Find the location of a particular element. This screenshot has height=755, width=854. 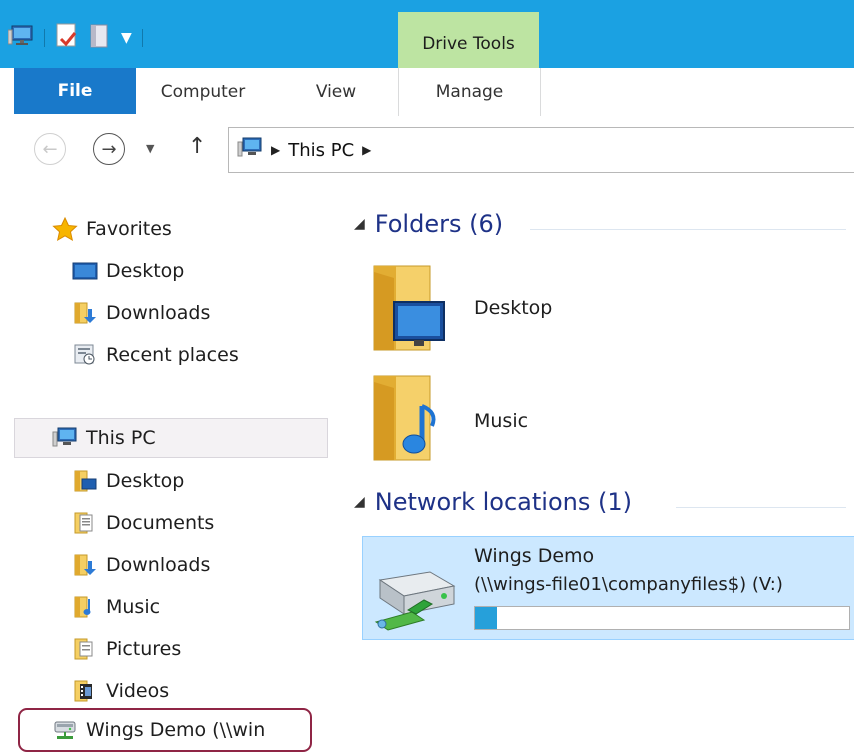

nav-network-drive-wings-demo: Wings Demo (\\win­ is located at coordinates (181, 730).